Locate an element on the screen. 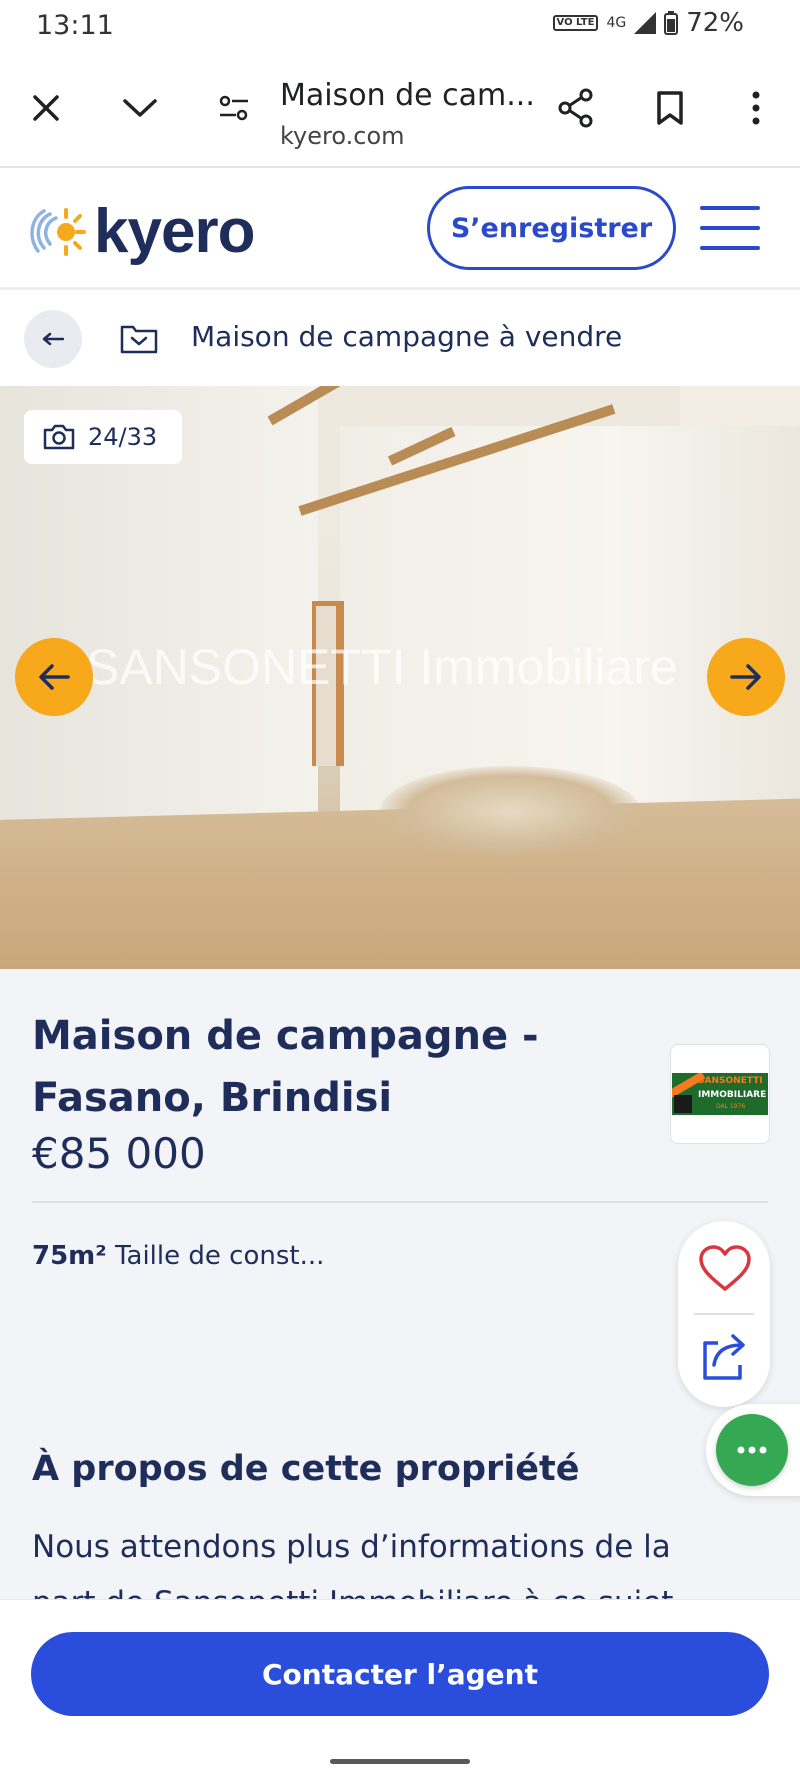 The height and width of the screenshot is (1777, 800). site-settings-button is located at coordinates (234, 108).